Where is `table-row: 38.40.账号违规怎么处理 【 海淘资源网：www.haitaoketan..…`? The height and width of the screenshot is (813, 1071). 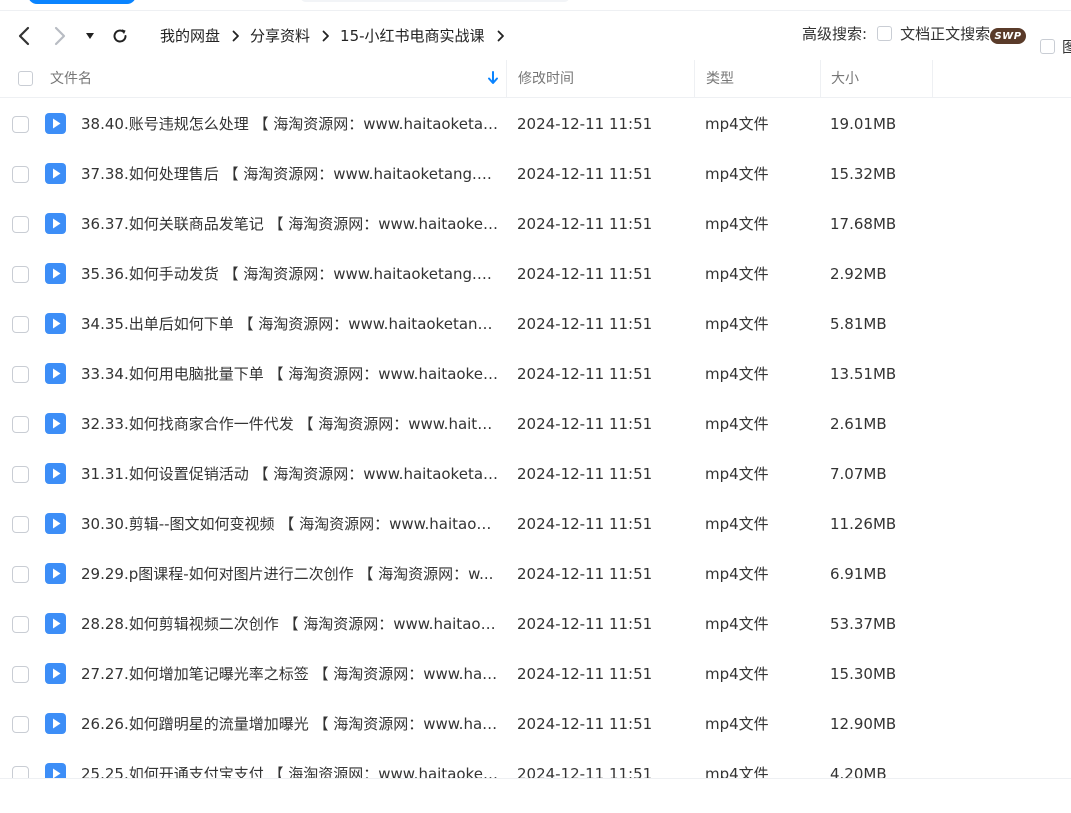 table-row: 38.40.账号违规怎么处理 【 海淘资源网：www.haitaoketan..… is located at coordinates (535, 124).